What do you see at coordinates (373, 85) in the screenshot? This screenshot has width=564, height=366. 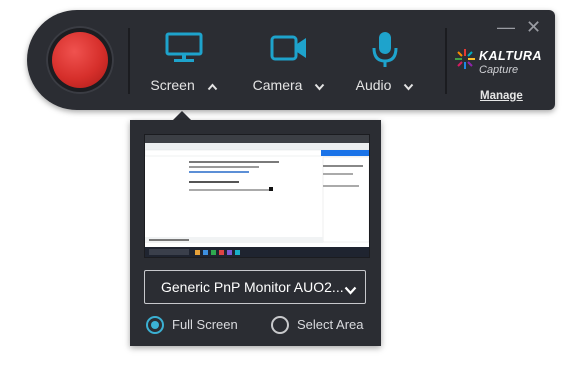 I see `audio-tool-label: Audio` at bounding box center [373, 85].